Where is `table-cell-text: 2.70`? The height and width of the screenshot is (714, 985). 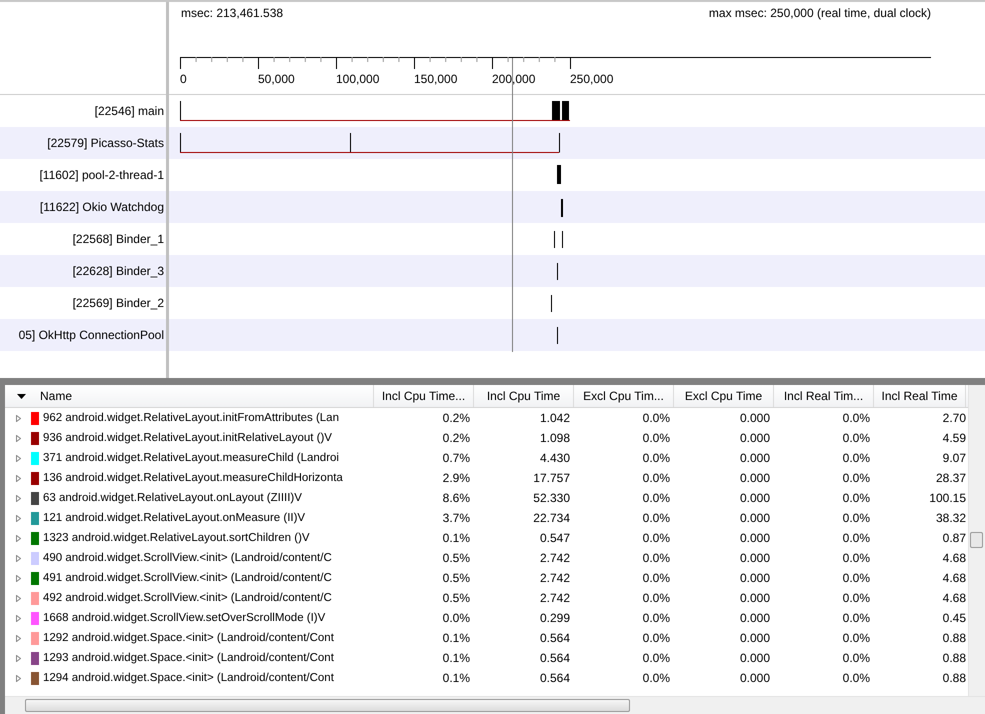
table-cell-text: 2.70 is located at coordinates (954, 418).